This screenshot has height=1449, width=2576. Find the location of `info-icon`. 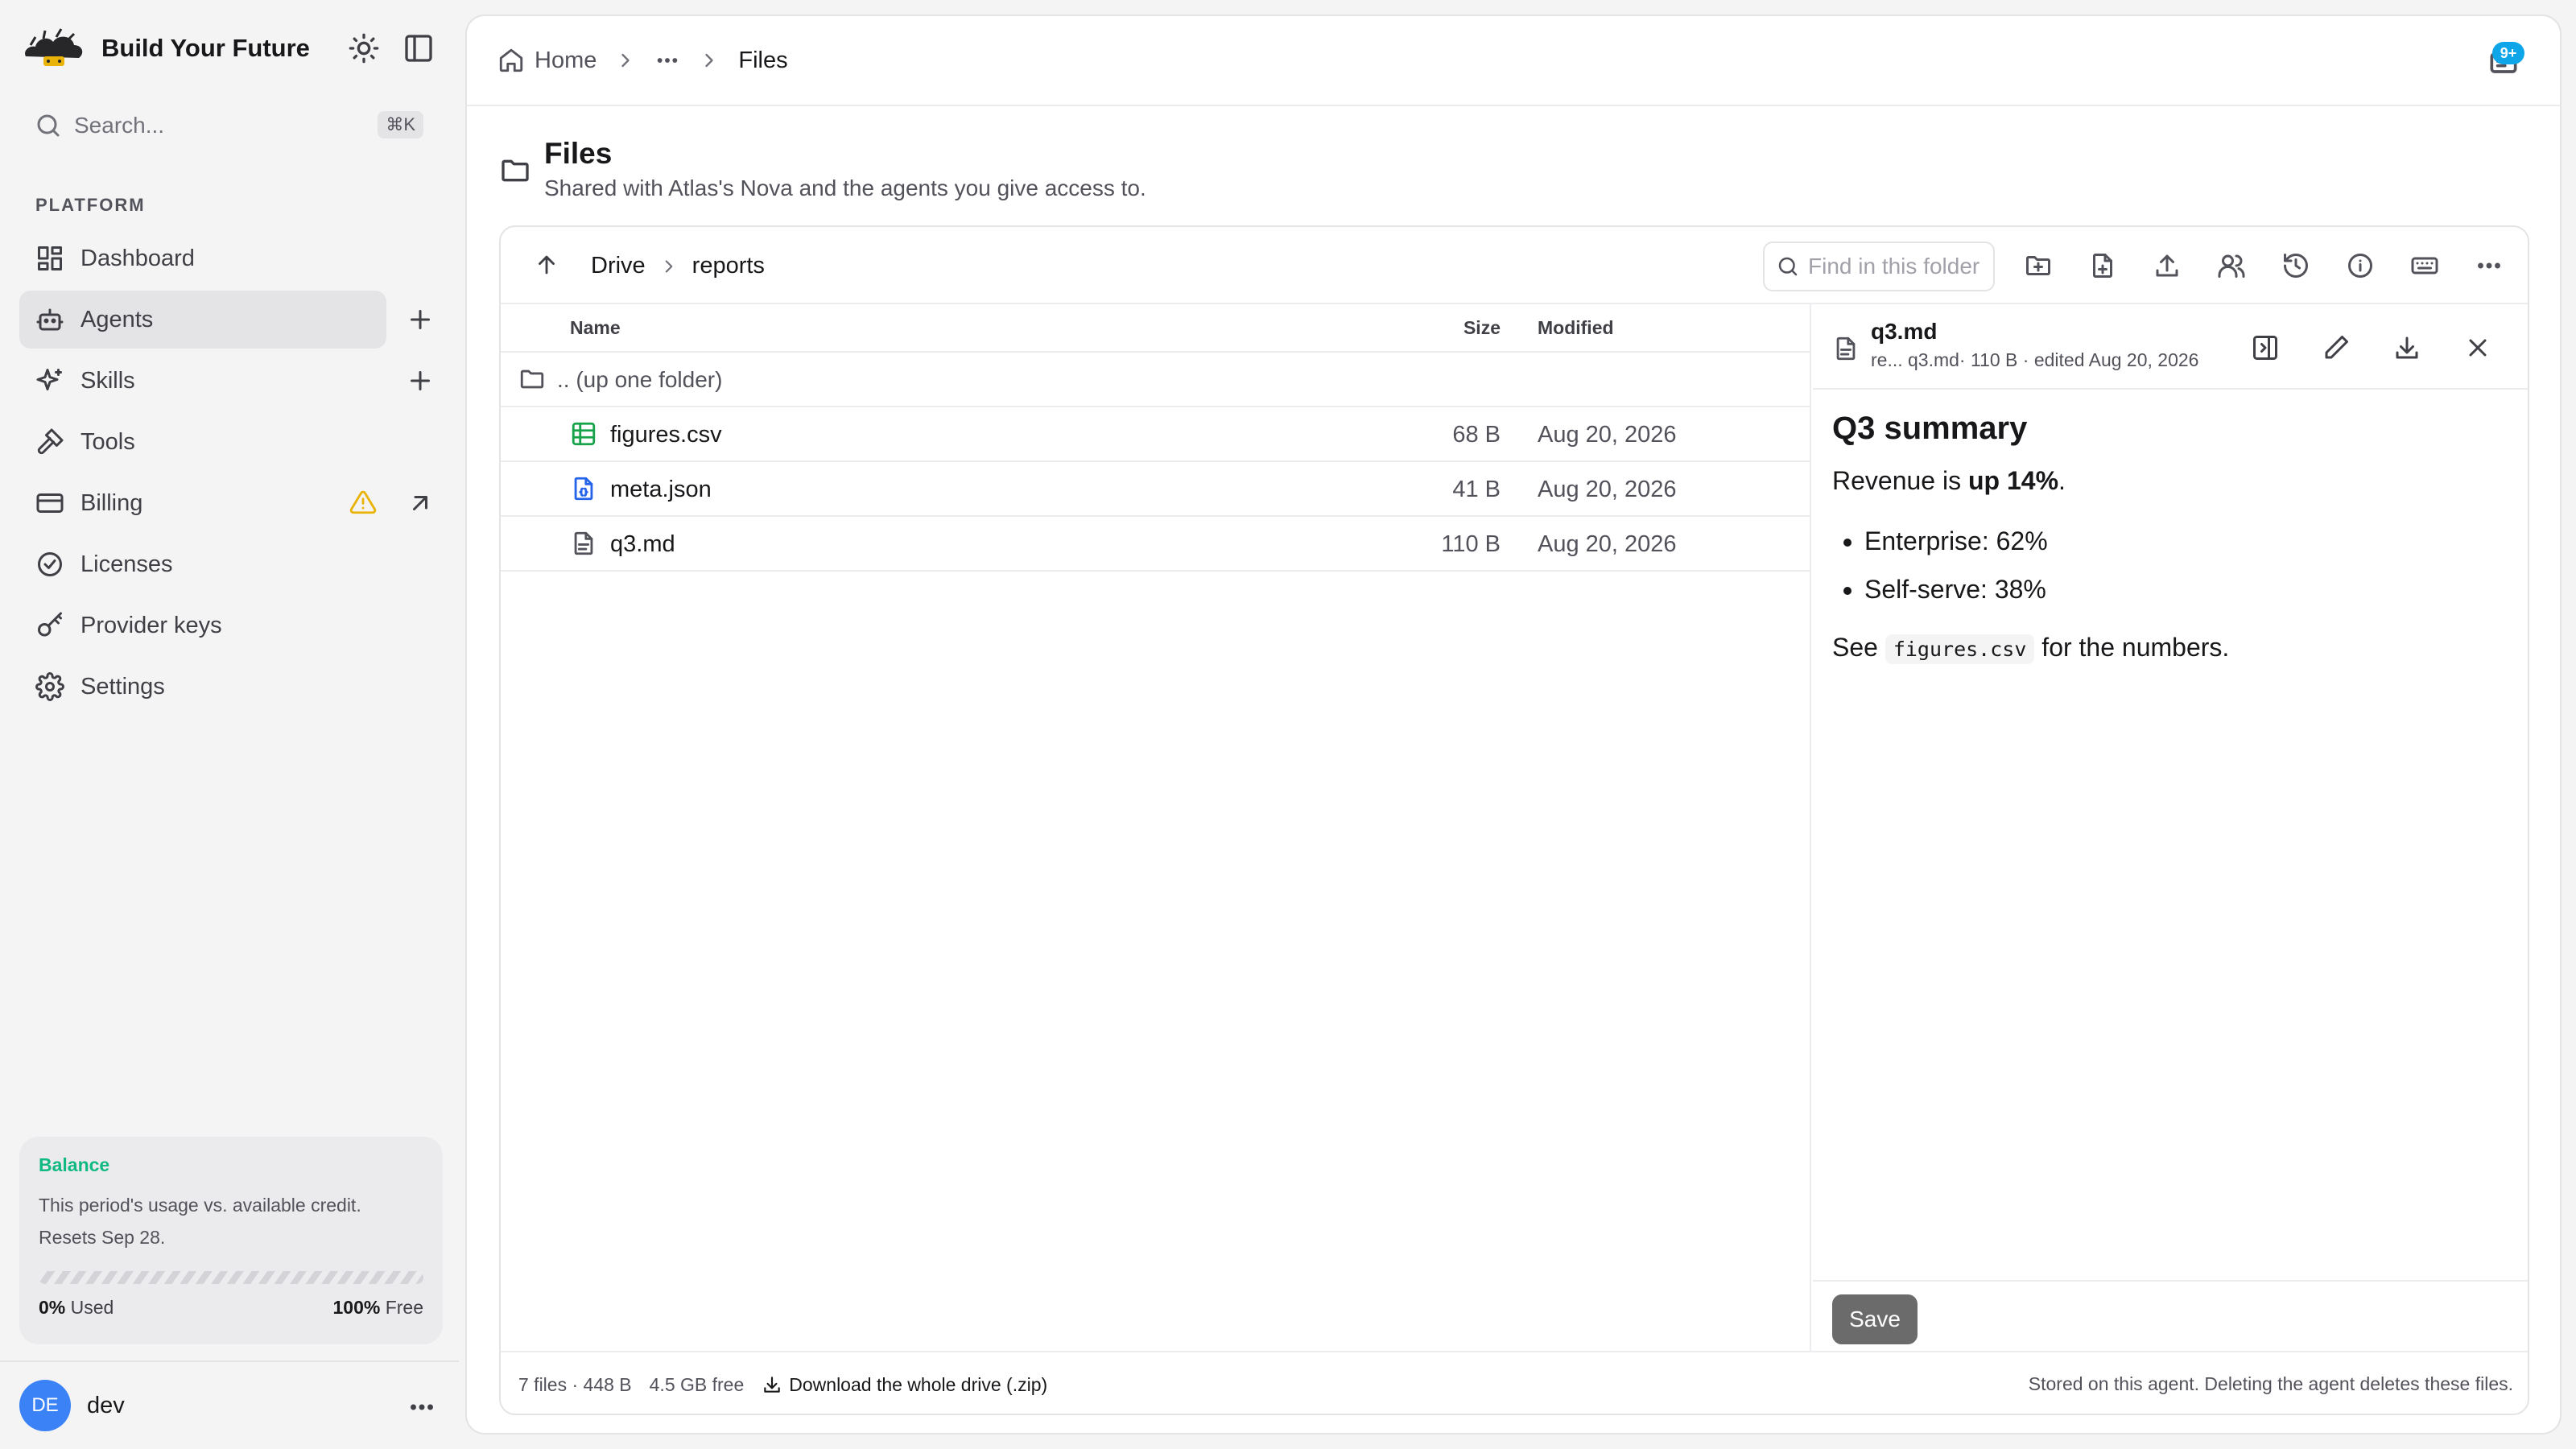

info-icon is located at coordinates (2360, 265).